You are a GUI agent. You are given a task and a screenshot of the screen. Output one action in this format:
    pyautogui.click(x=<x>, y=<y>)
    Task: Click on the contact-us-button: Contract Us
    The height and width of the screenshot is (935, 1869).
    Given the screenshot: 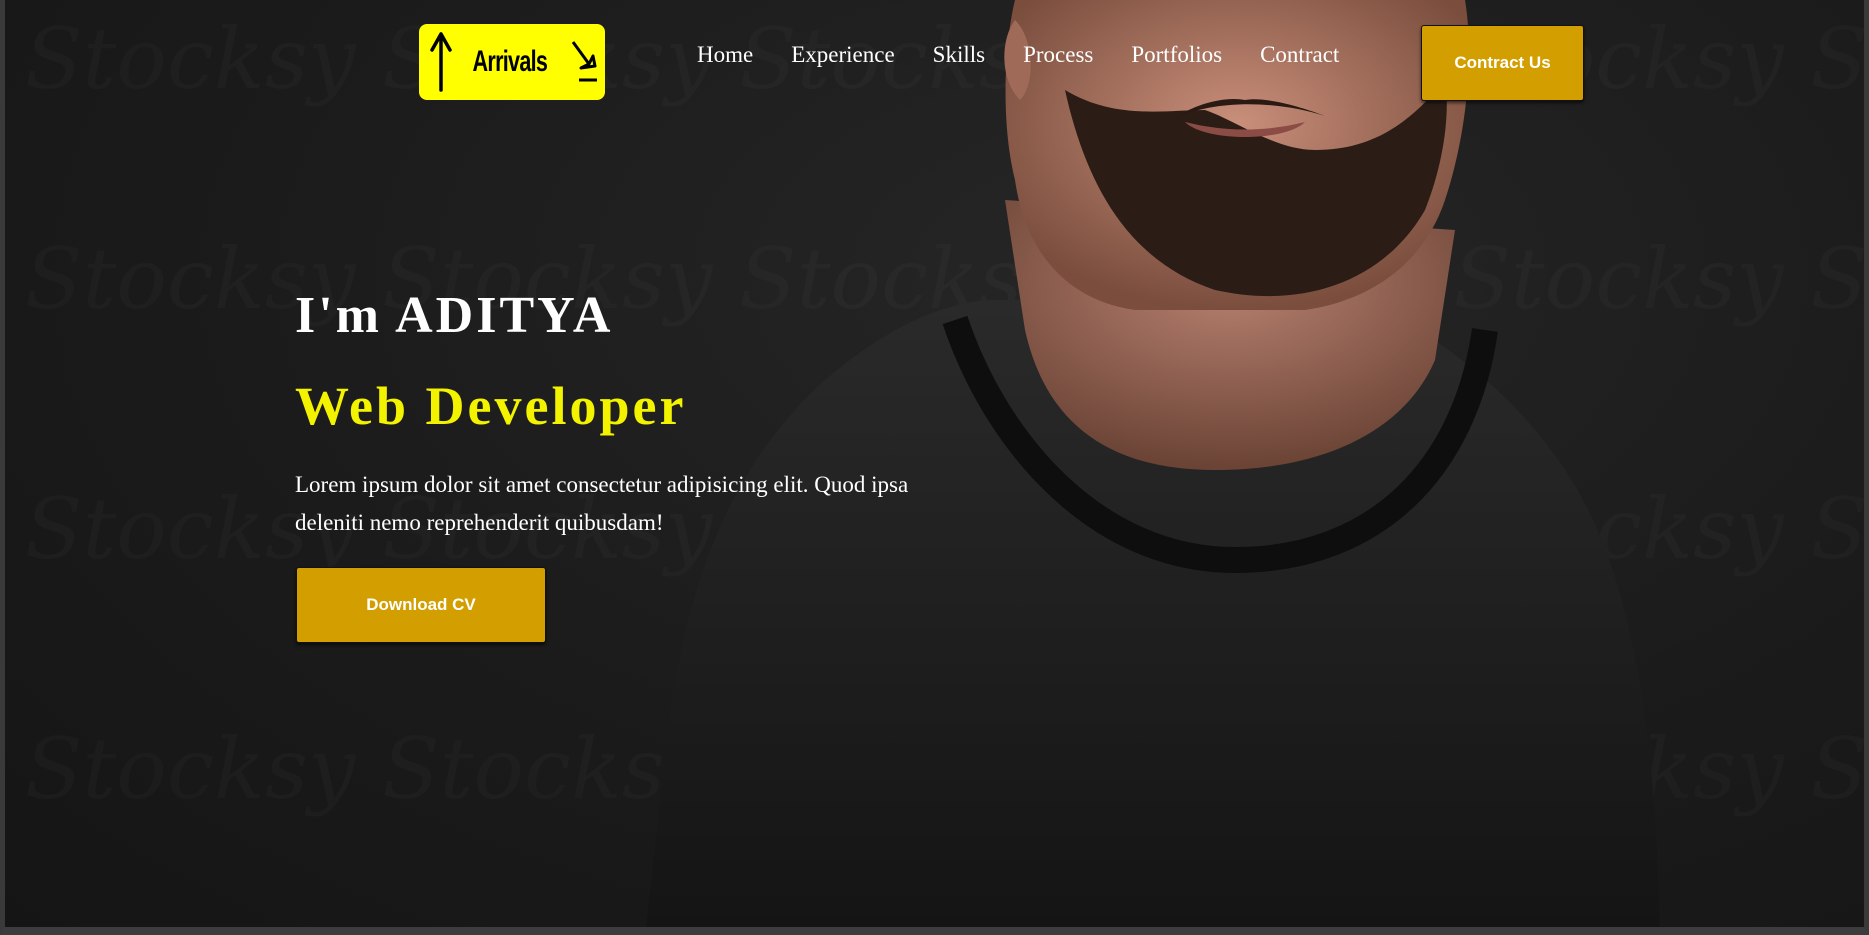 What is the action you would take?
    pyautogui.click(x=1502, y=63)
    